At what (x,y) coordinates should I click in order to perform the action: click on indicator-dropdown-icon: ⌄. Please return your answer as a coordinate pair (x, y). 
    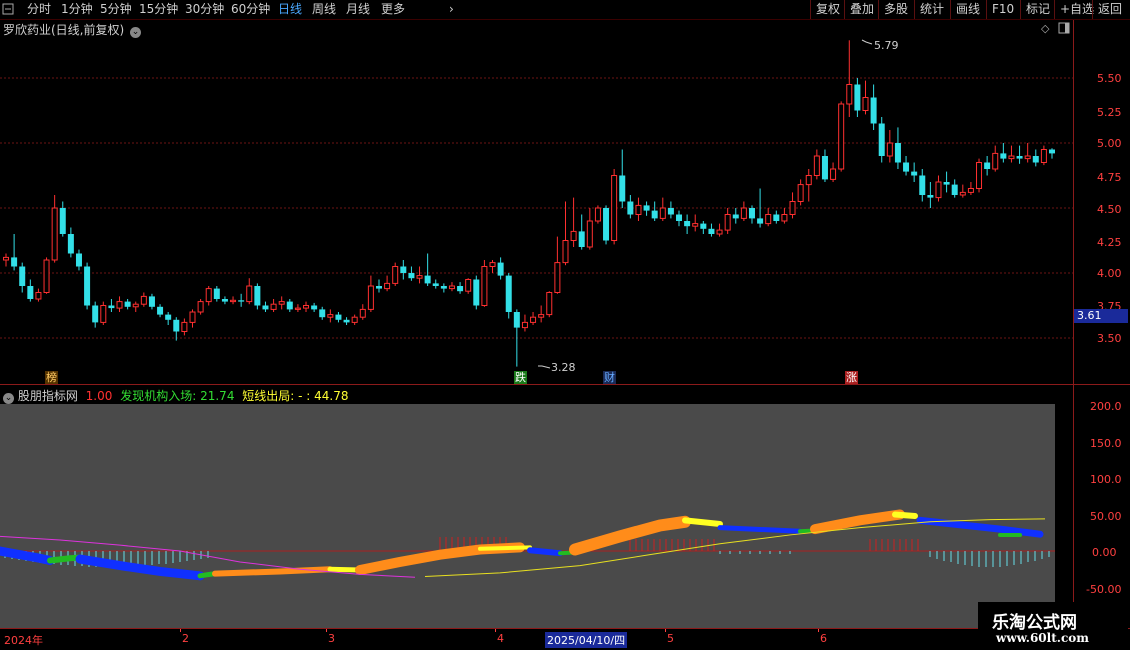
    Looking at the image, I should click on (8, 398).